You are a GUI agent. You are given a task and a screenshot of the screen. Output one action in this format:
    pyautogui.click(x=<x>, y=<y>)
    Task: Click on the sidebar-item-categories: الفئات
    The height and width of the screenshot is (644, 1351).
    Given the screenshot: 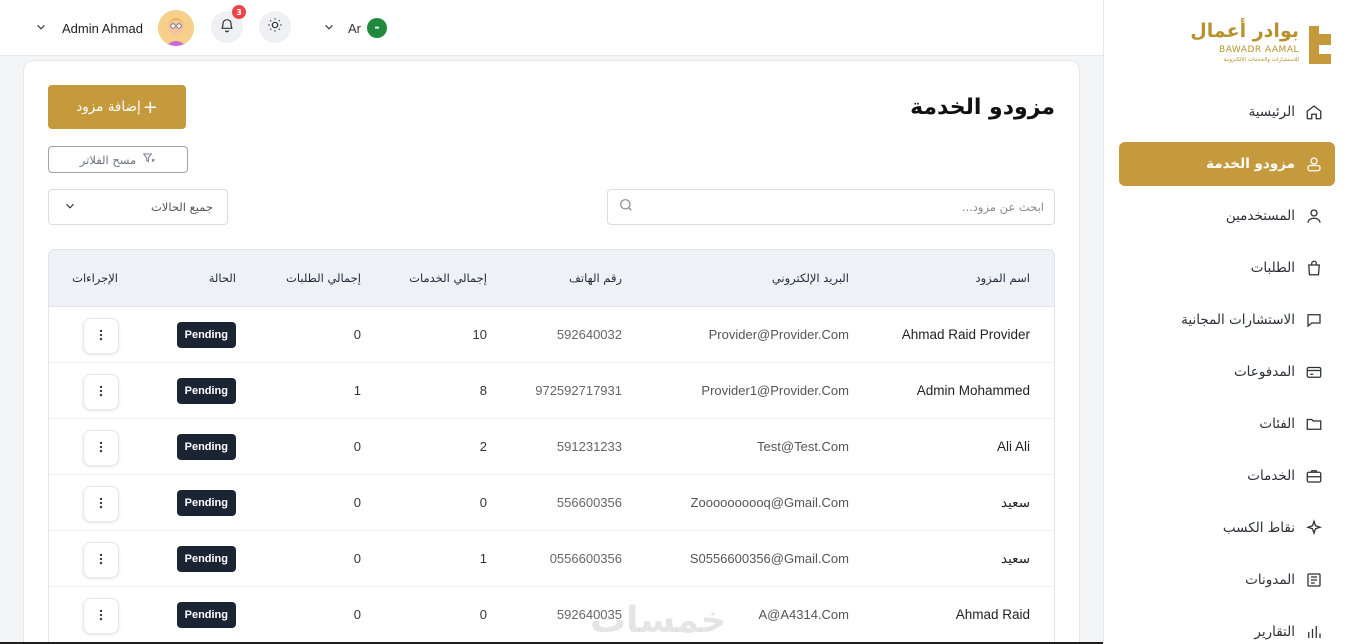 What is the action you would take?
    pyautogui.click(x=1227, y=424)
    